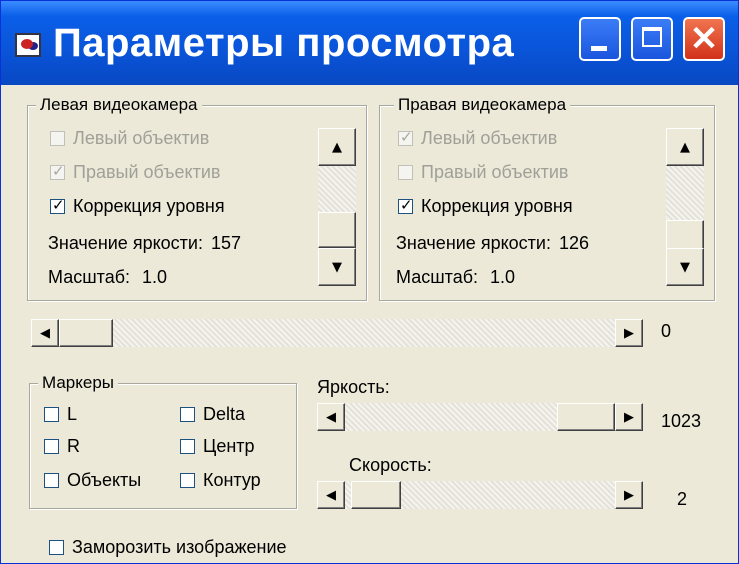 This screenshot has width=739, height=564. I want to click on markers-group: Маркеры L Delta R Центр Объекты Контур, so click(163, 441).